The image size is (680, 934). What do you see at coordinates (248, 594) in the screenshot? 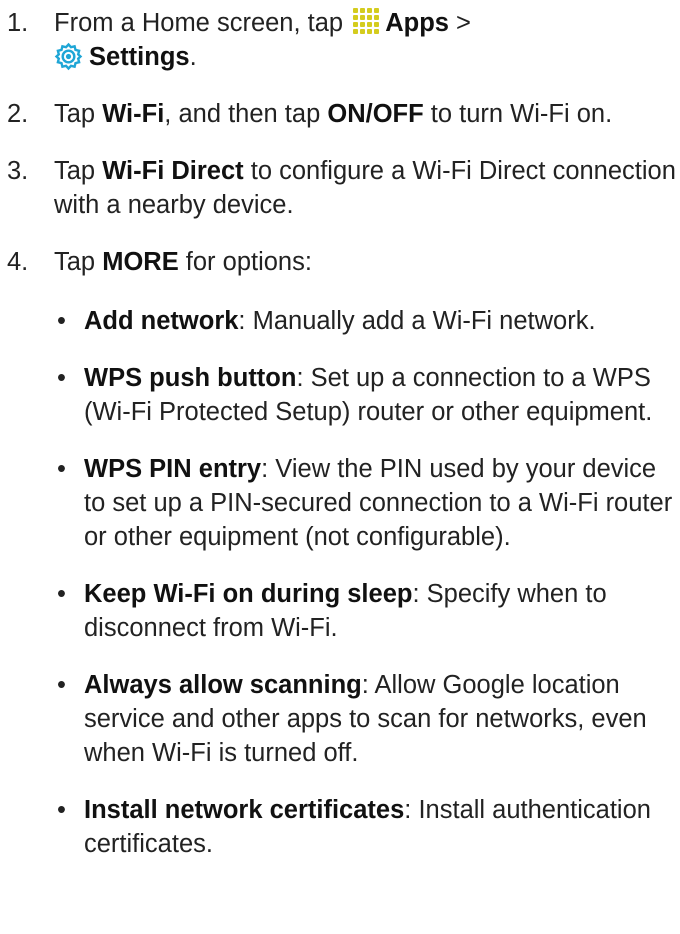
I see `option-name: Keep Wi-Fi on during sleep` at bounding box center [248, 594].